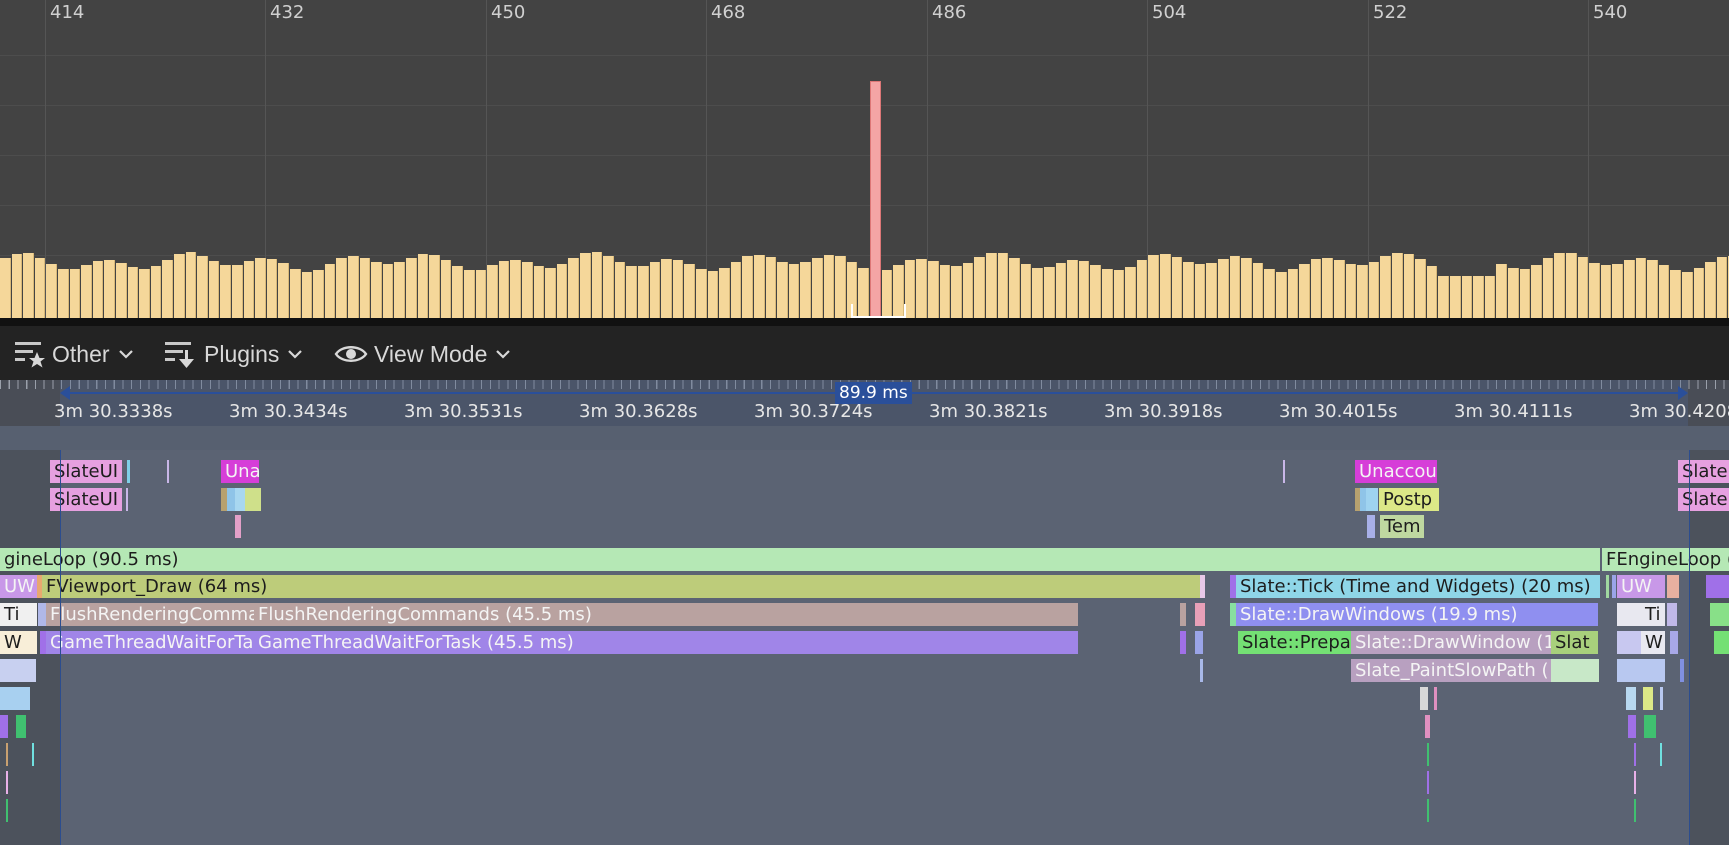  I want to click on timing-event: W, so click(1653, 642).